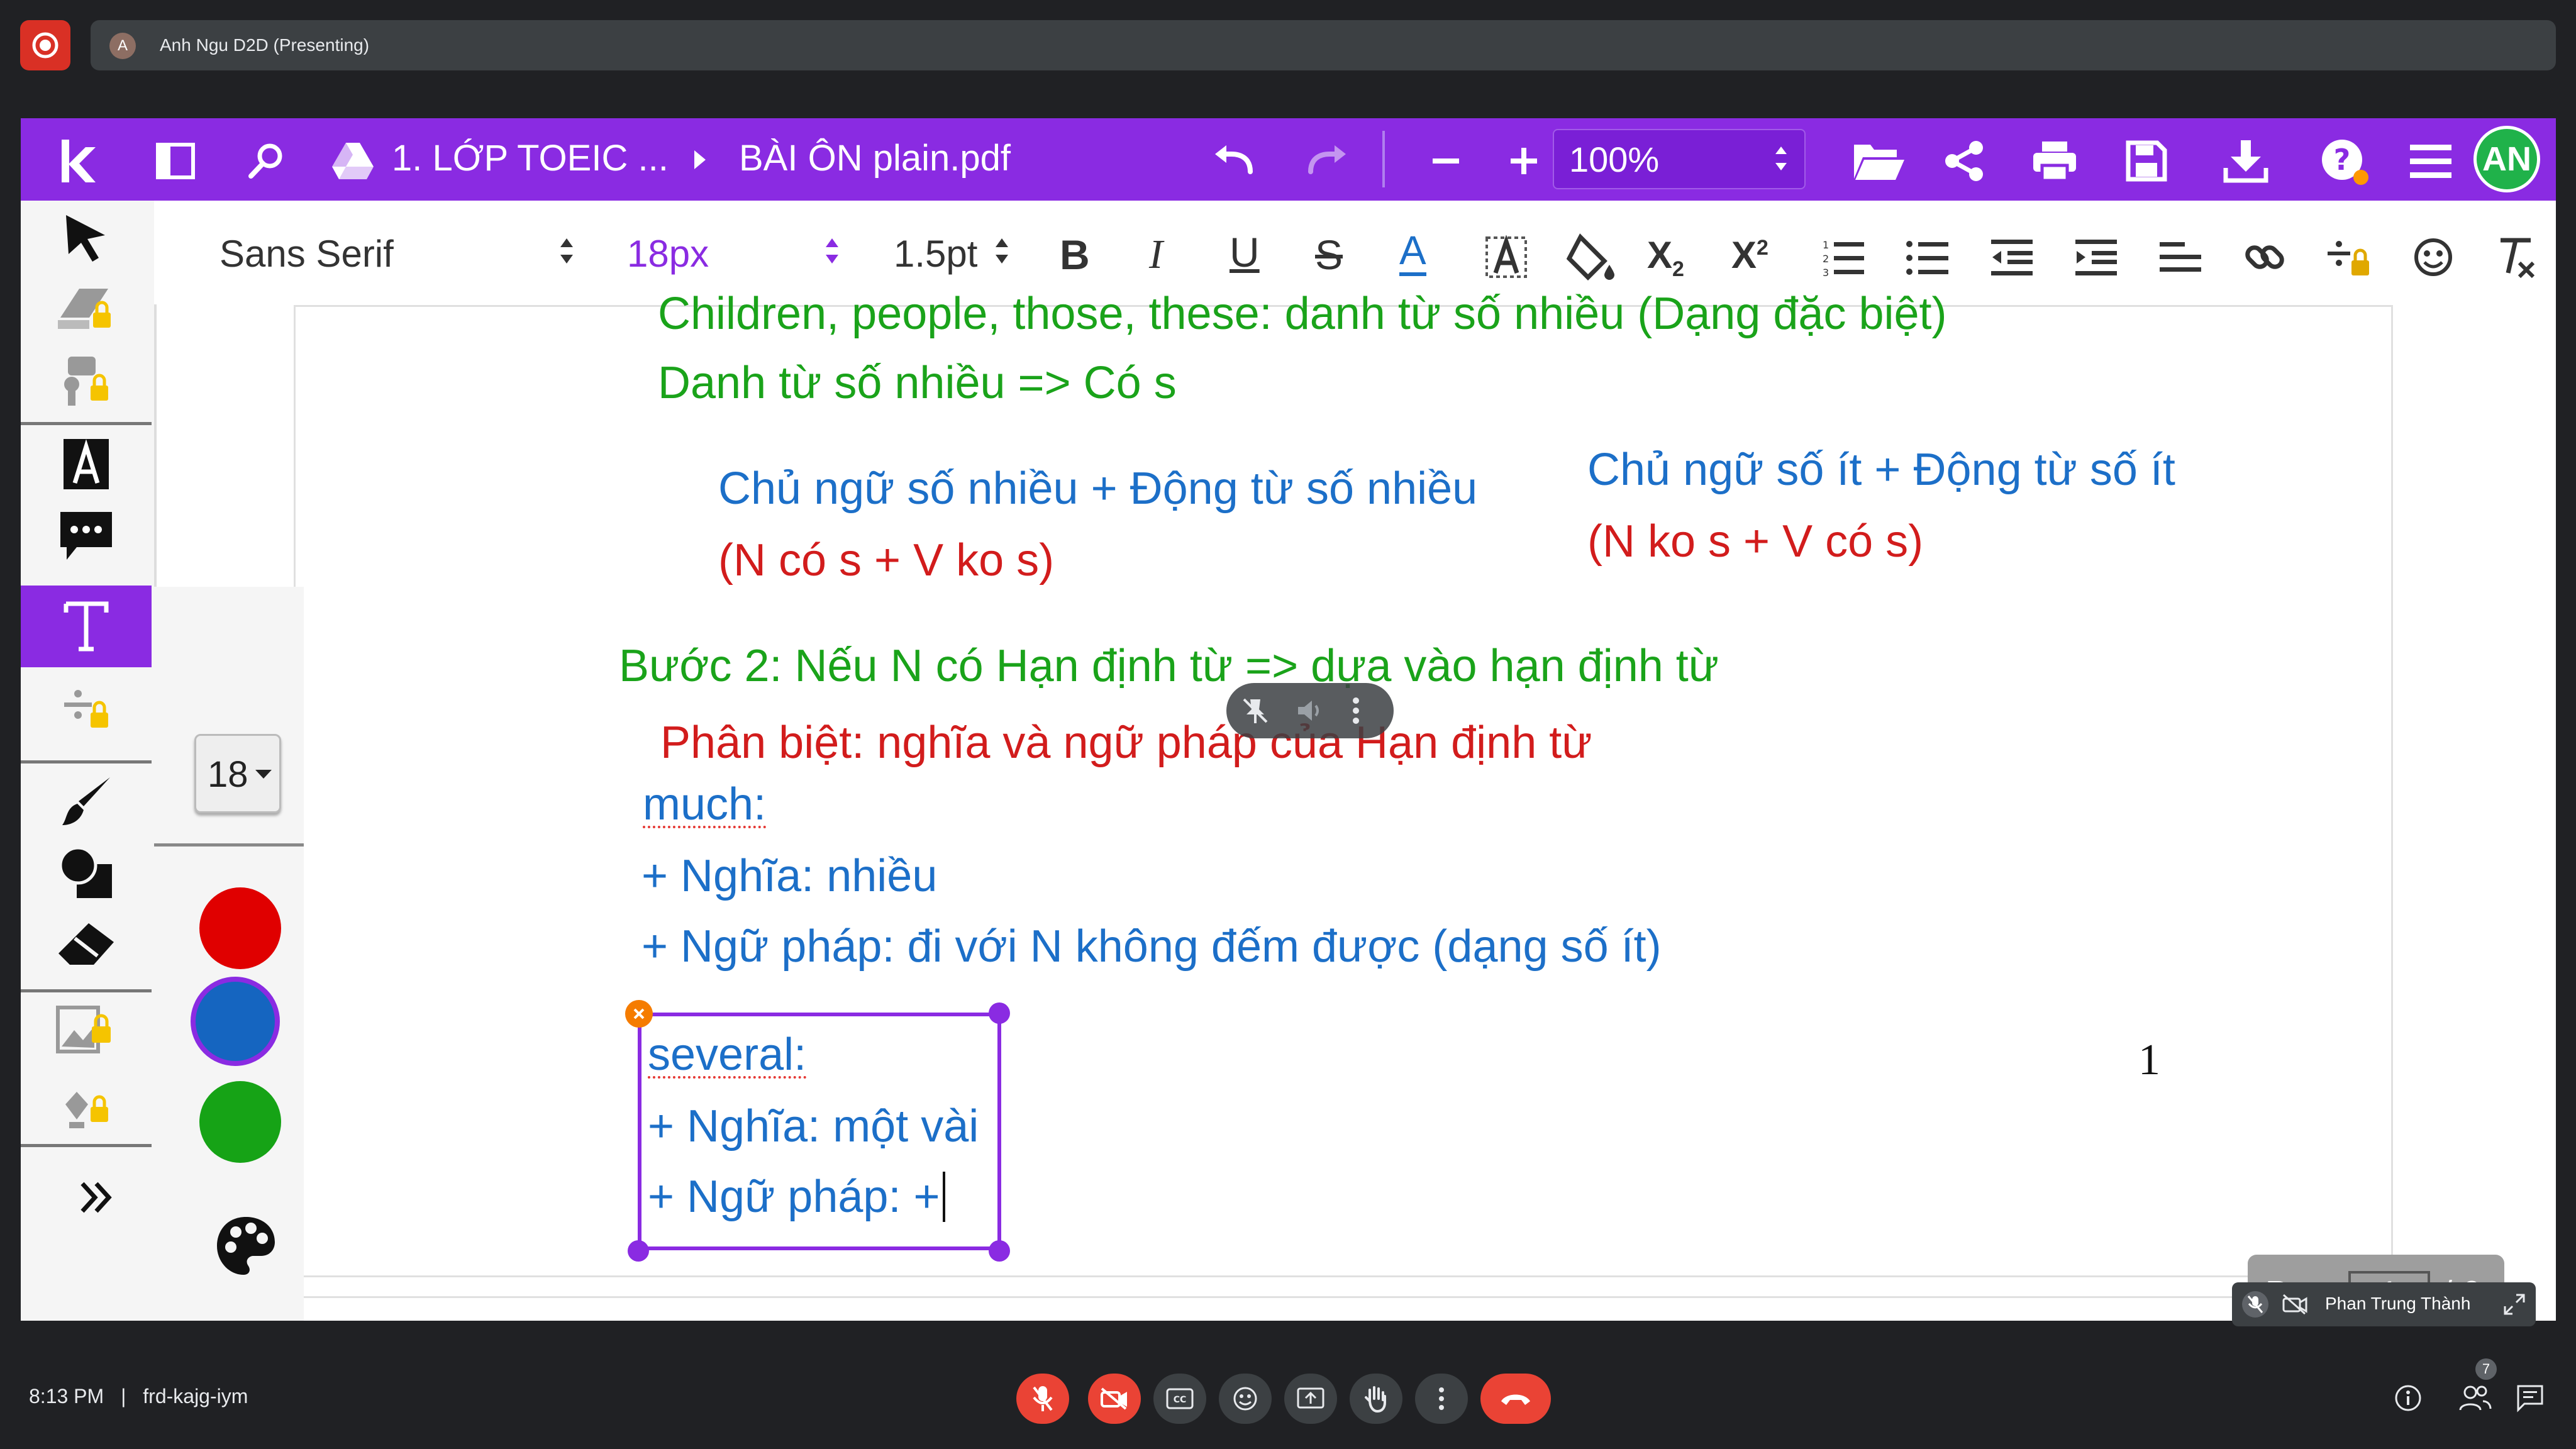 This screenshot has height=1449, width=2576. Describe the element at coordinates (1309, 711) in the screenshot. I see `volume-icon` at that location.